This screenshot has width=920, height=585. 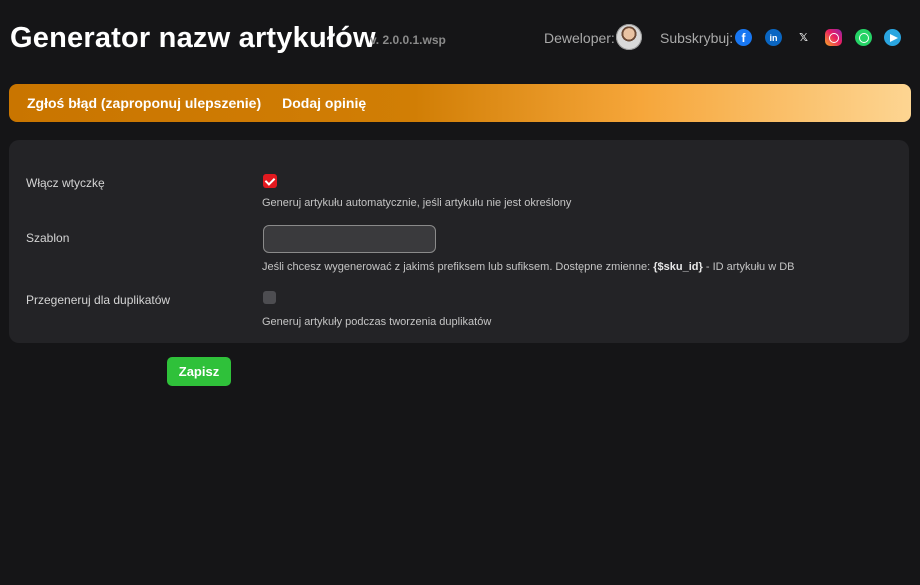 What do you see at coordinates (803, 37) in the screenshot?
I see `x-icon: 𝕏` at bounding box center [803, 37].